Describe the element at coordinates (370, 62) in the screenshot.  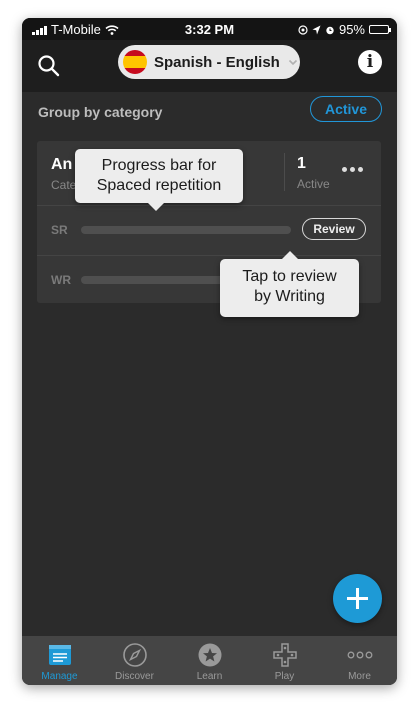
I see `info-icon: i` at that location.